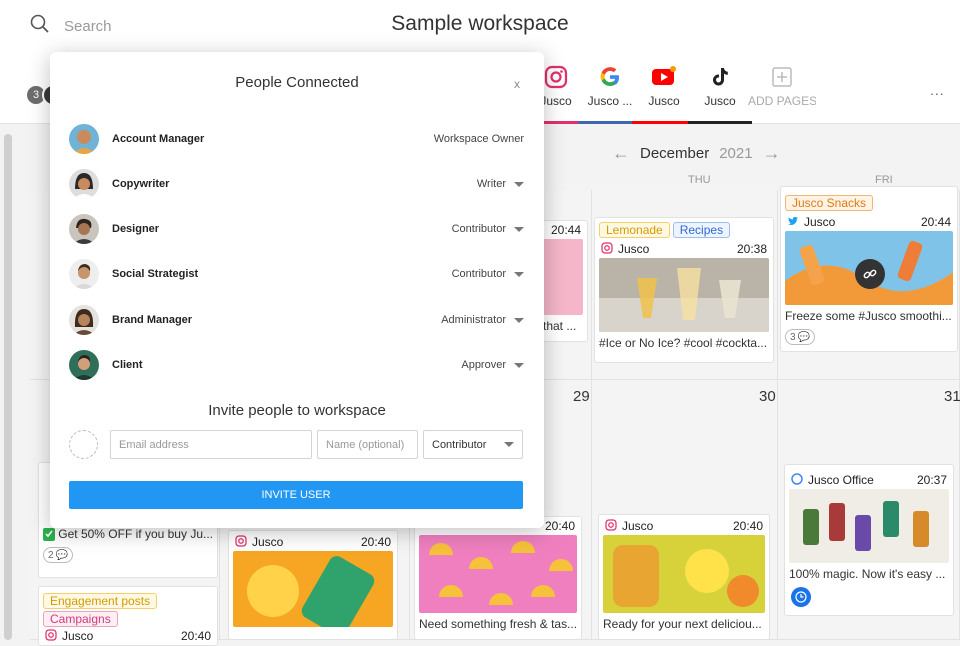 The image size is (960, 646). What do you see at coordinates (797, 480) in the screenshot?
I see `google-icon` at bounding box center [797, 480].